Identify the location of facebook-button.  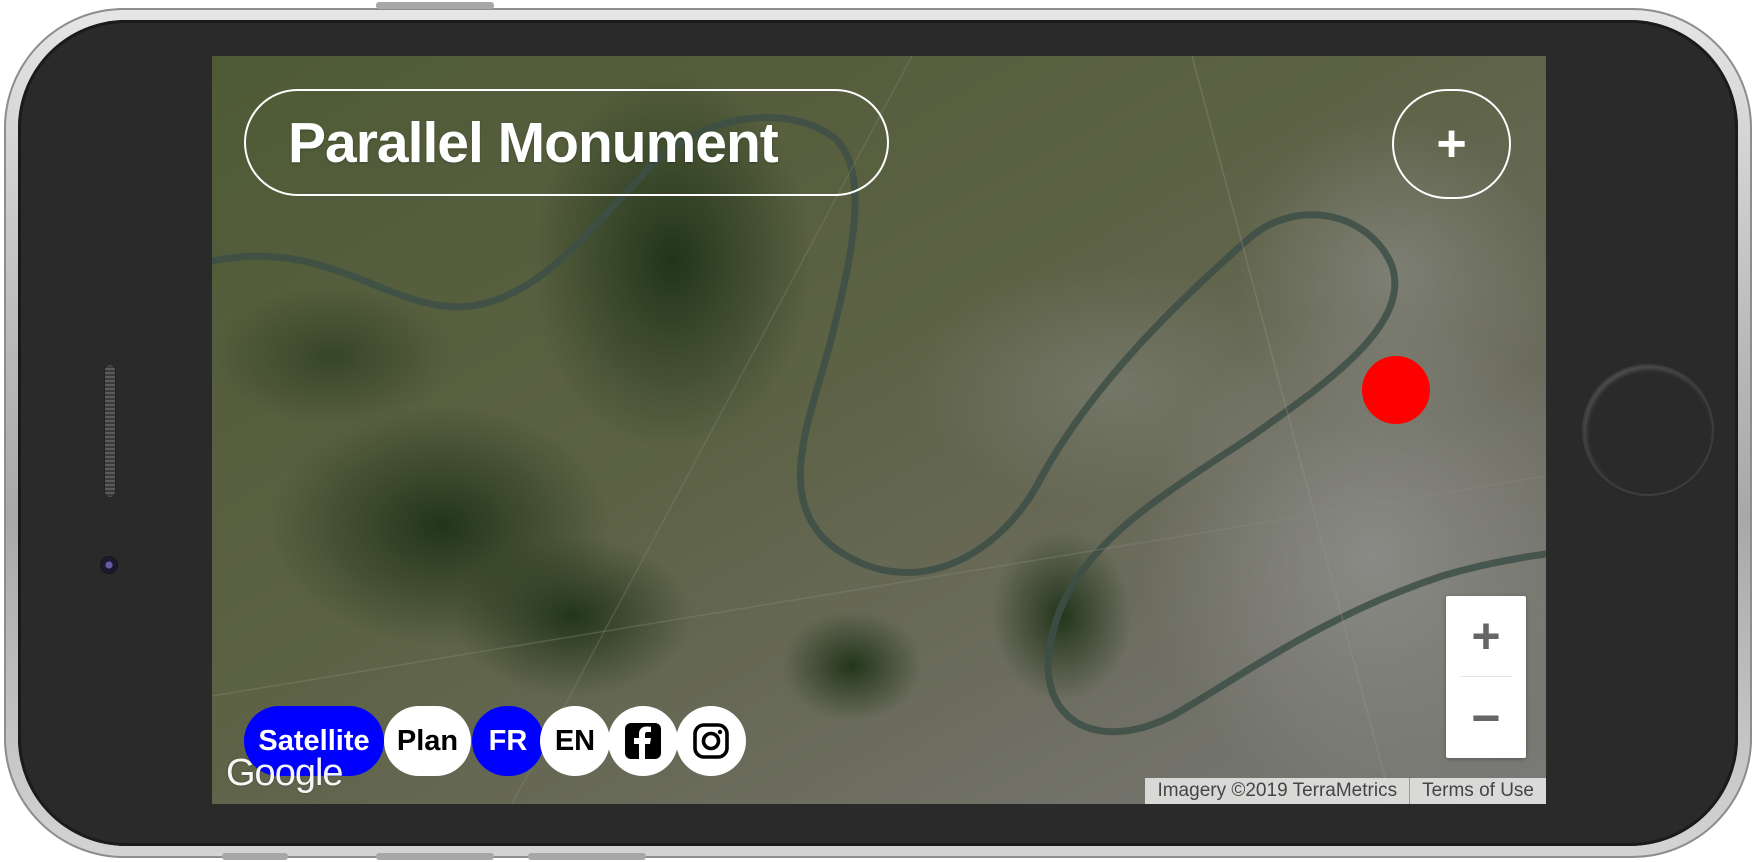
(643, 741).